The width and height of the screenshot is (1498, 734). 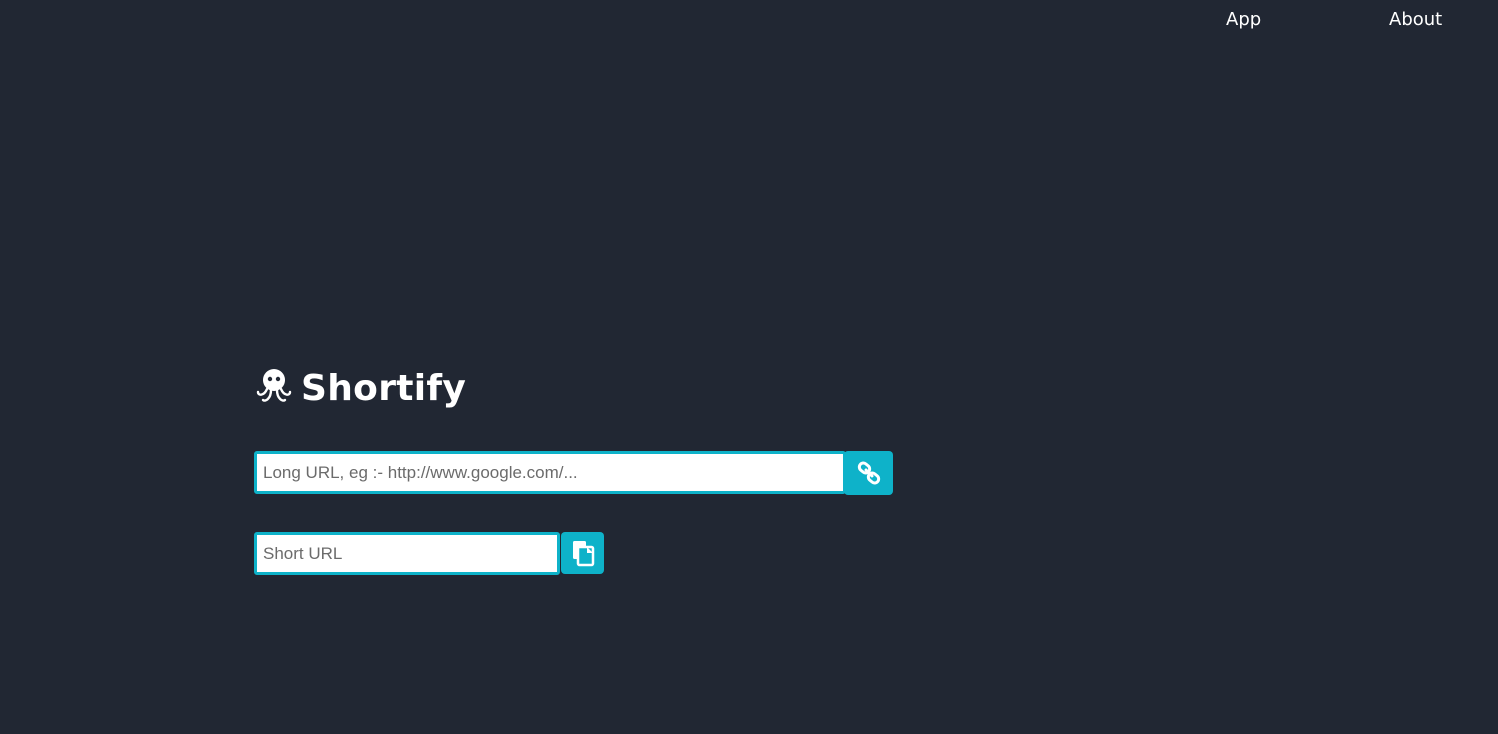 I want to click on shorten-button, so click(x=868, y=473).